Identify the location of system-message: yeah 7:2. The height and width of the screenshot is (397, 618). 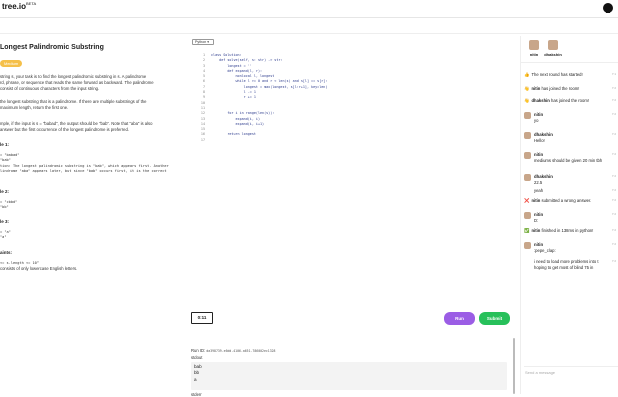
(570, 191).